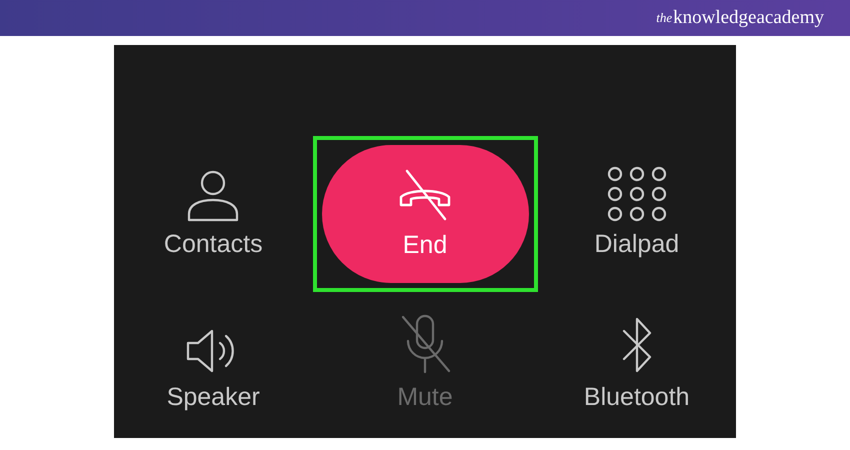  I want to click on brand-prefix: the, so click(664, 18).